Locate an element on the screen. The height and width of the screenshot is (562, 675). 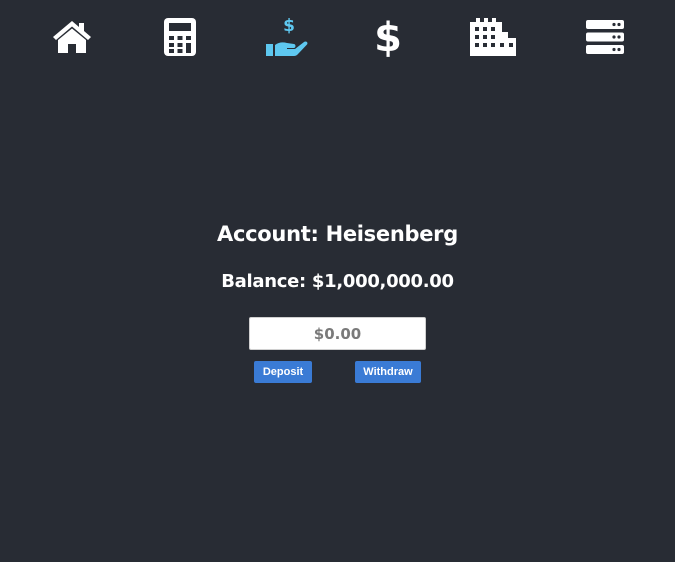
server-icon is located at coordinates (605, 37).